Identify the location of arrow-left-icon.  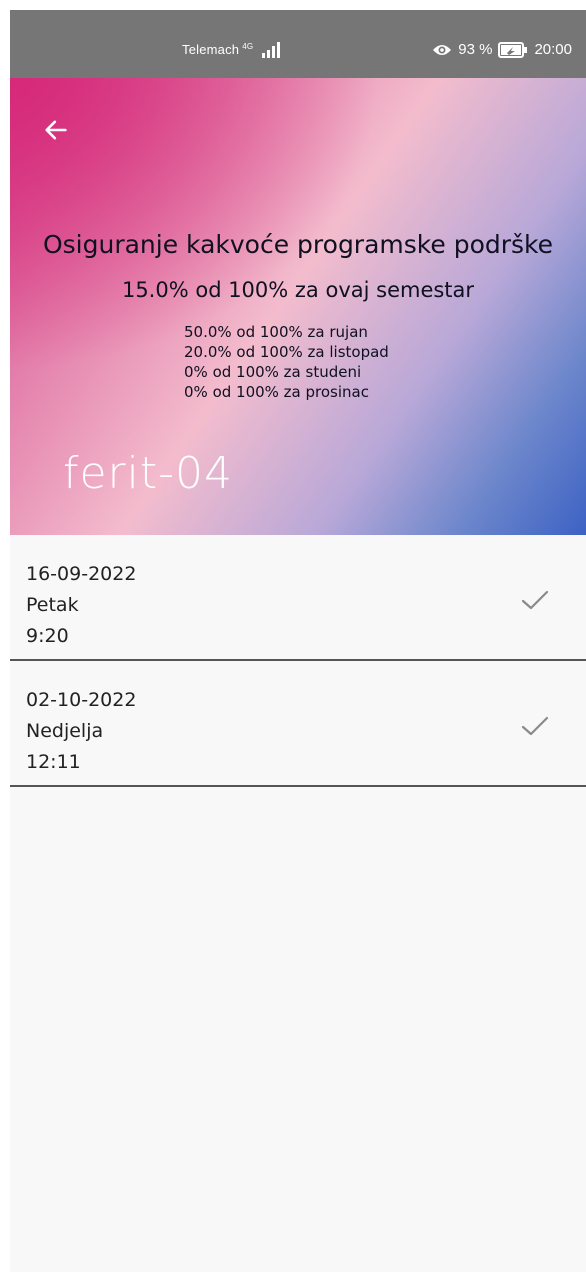
(56, 130).